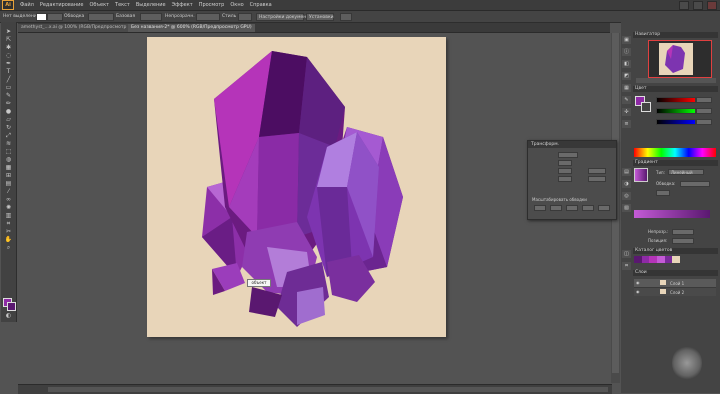  I want to click on color-stroke-swatch, so click(646, 107).